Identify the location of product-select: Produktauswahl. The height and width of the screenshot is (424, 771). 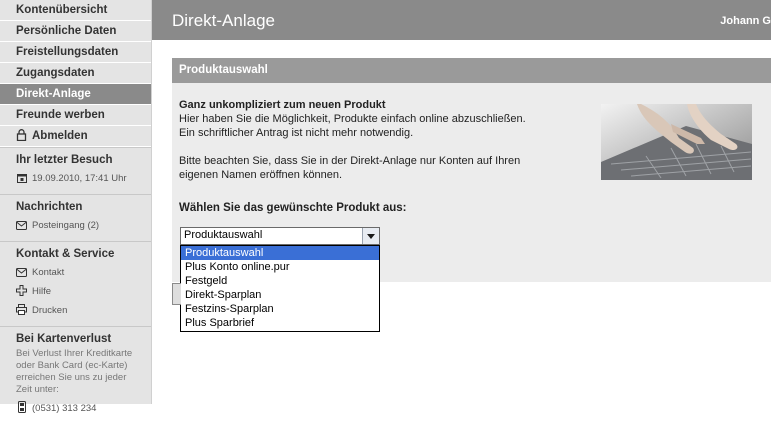
(280, 236).